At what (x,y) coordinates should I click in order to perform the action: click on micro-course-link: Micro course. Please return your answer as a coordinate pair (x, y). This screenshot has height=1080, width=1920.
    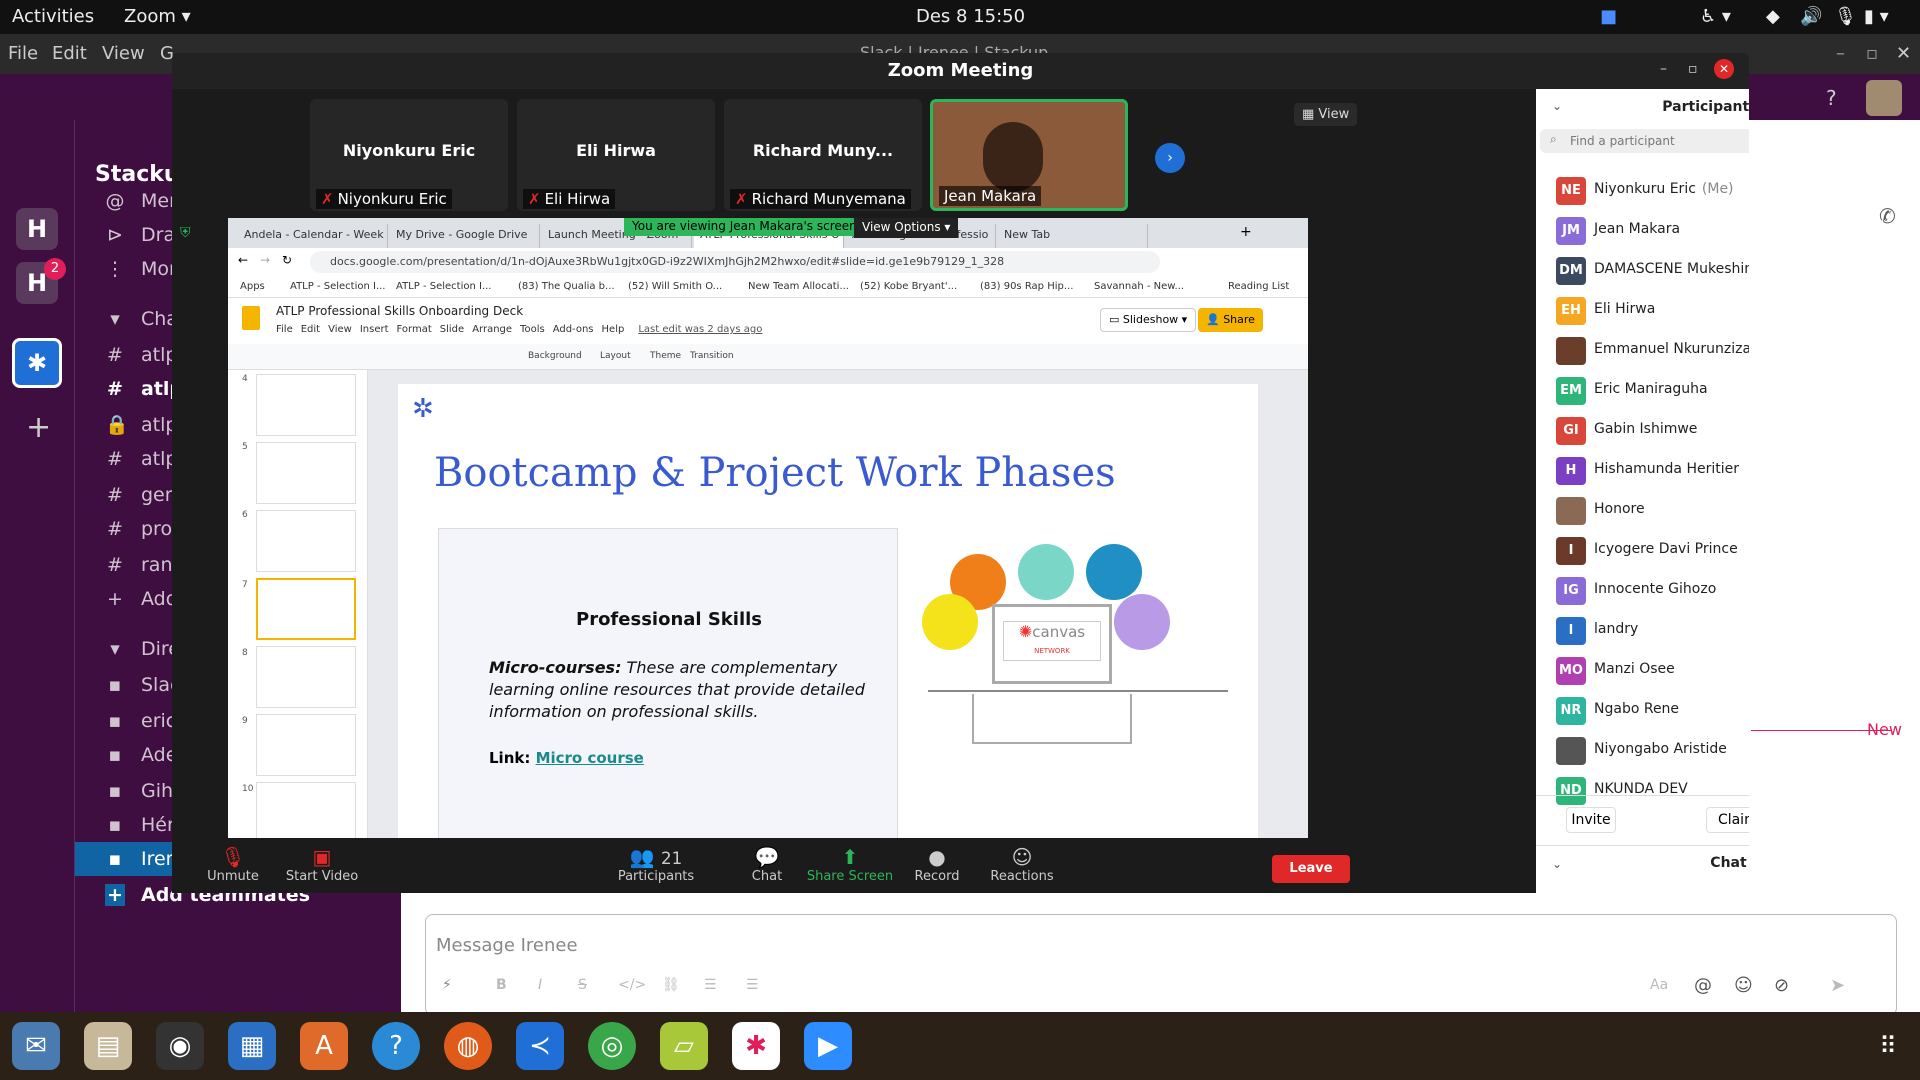
    Looking at the image, I should click on (590, 758).